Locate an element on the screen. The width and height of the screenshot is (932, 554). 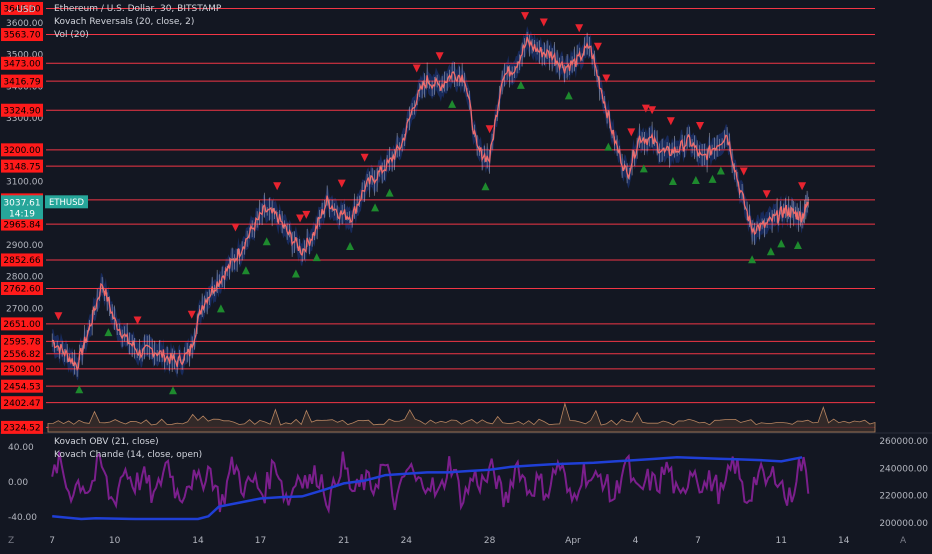
level-label: 2509.00 is located at coordinates (21, 370).